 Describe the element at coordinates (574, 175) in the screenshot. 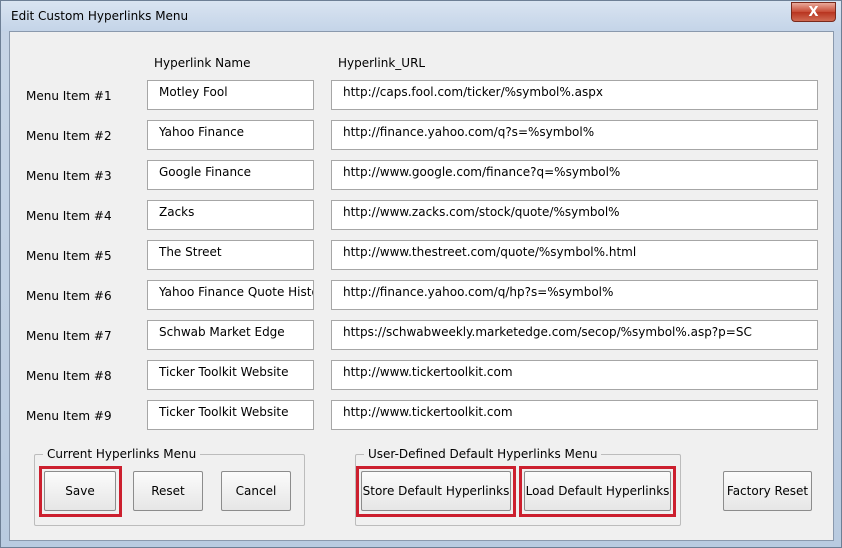

I see `hyperlink-url-field: http://www.google.com/finance?q=%symbol%` at that location.